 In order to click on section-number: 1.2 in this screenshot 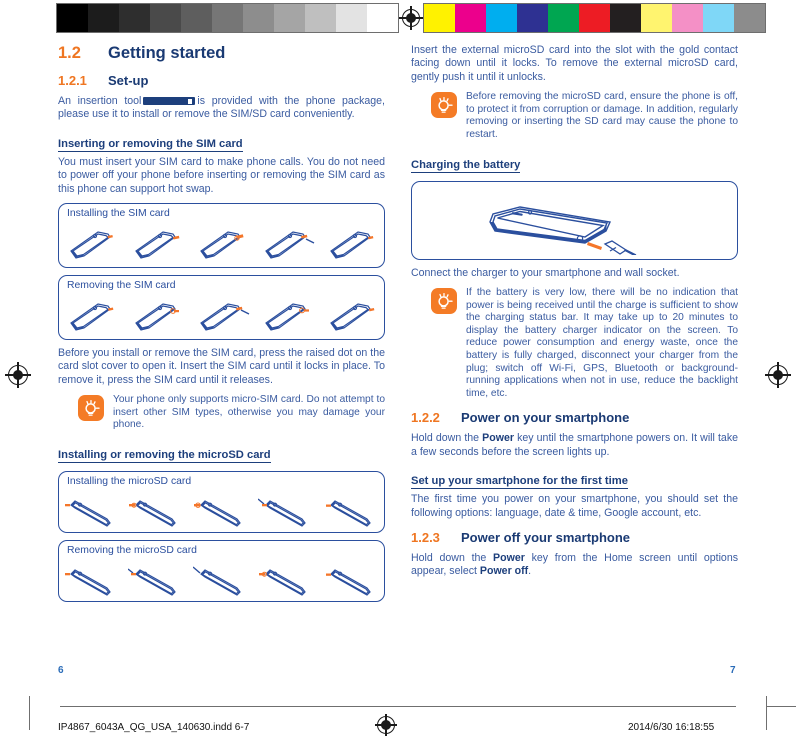, I will do `click(69, 53)`.